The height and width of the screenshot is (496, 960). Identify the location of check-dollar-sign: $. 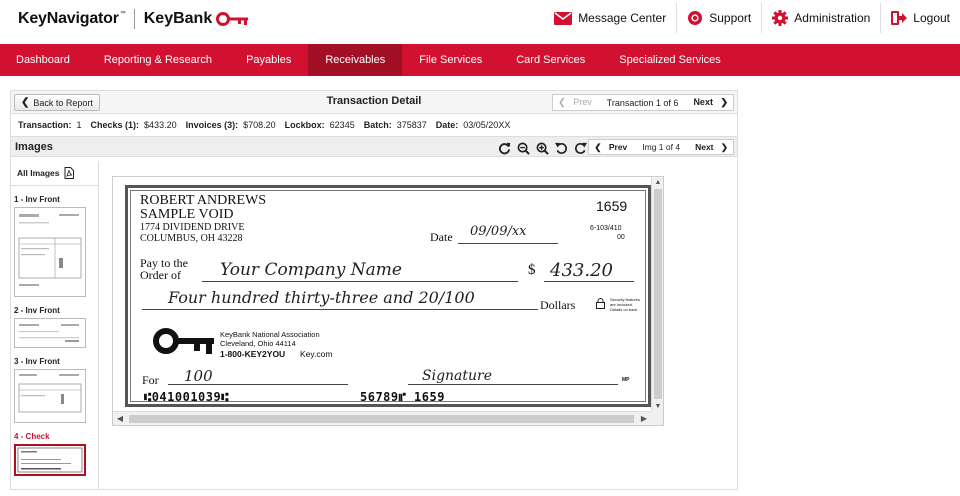
(532, 270).